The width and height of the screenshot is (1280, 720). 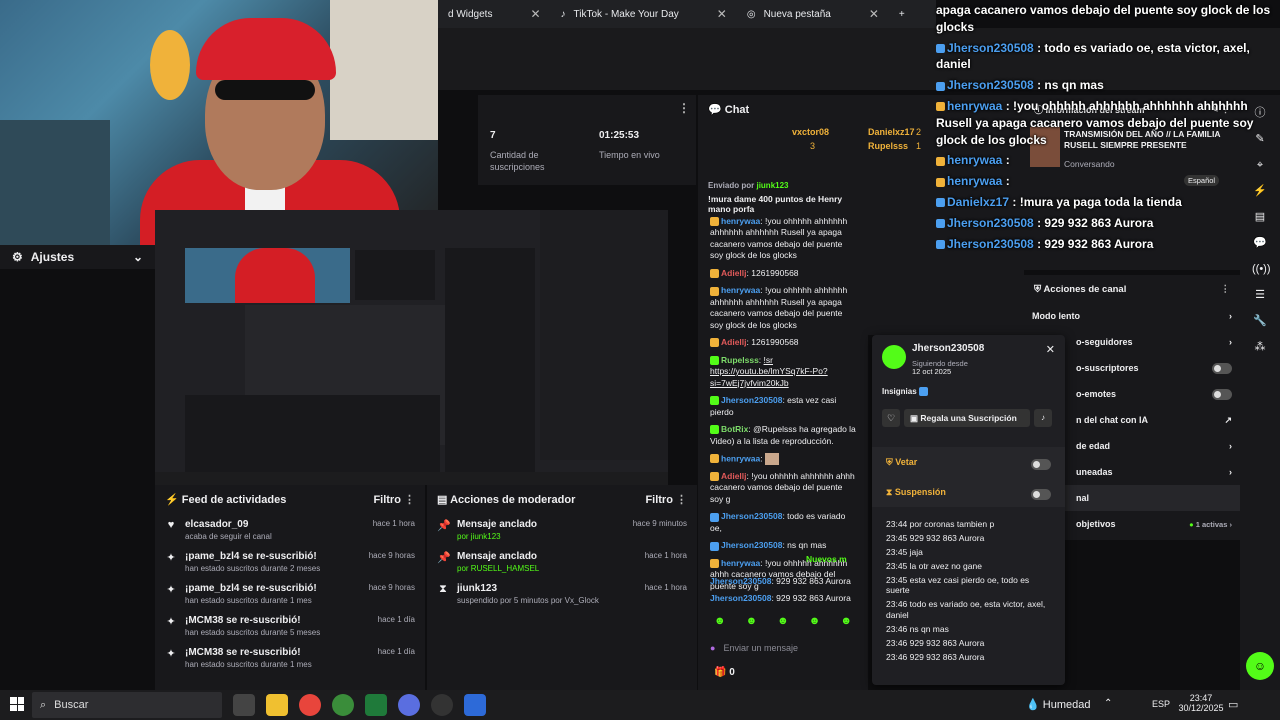 What do you see at coordinates (813, 14) in the screenshot?
I see `browser-tab-new: ◎ Nueva pestaña ✕` at bounding box center [813, 14].